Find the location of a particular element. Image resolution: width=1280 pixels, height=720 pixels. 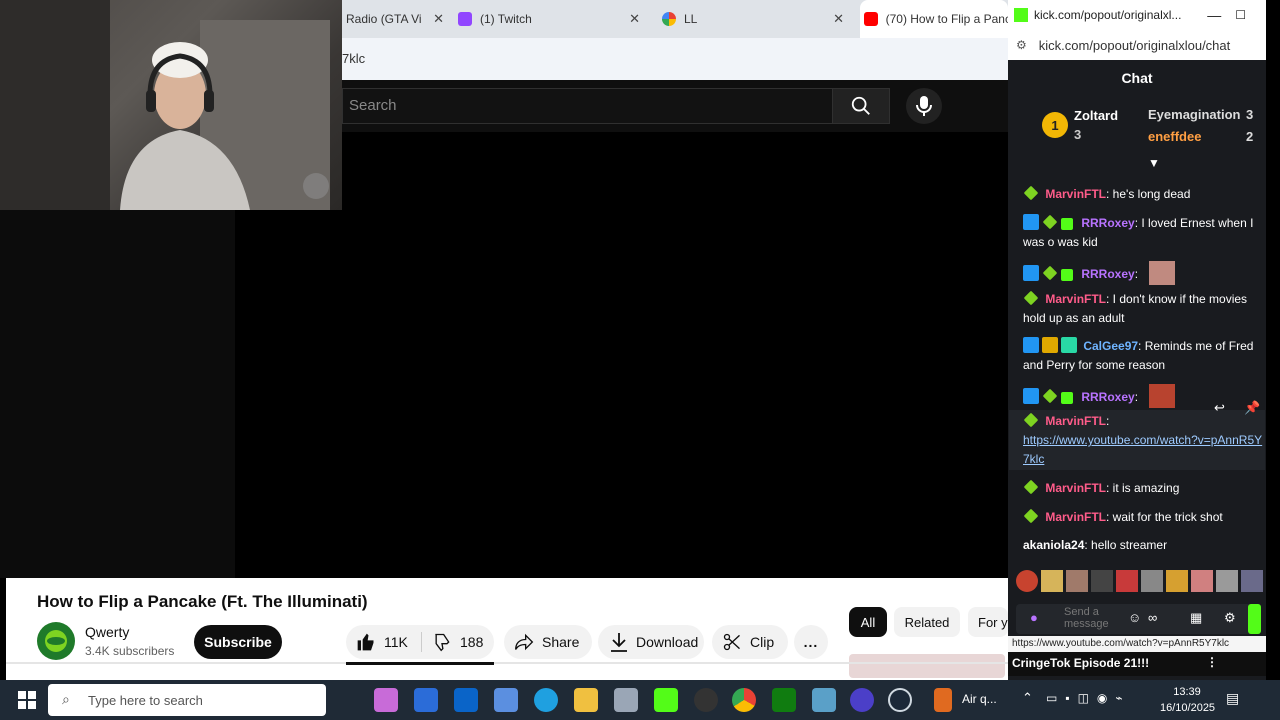

dislike-count: 188 is located at coordinates (472, 642).